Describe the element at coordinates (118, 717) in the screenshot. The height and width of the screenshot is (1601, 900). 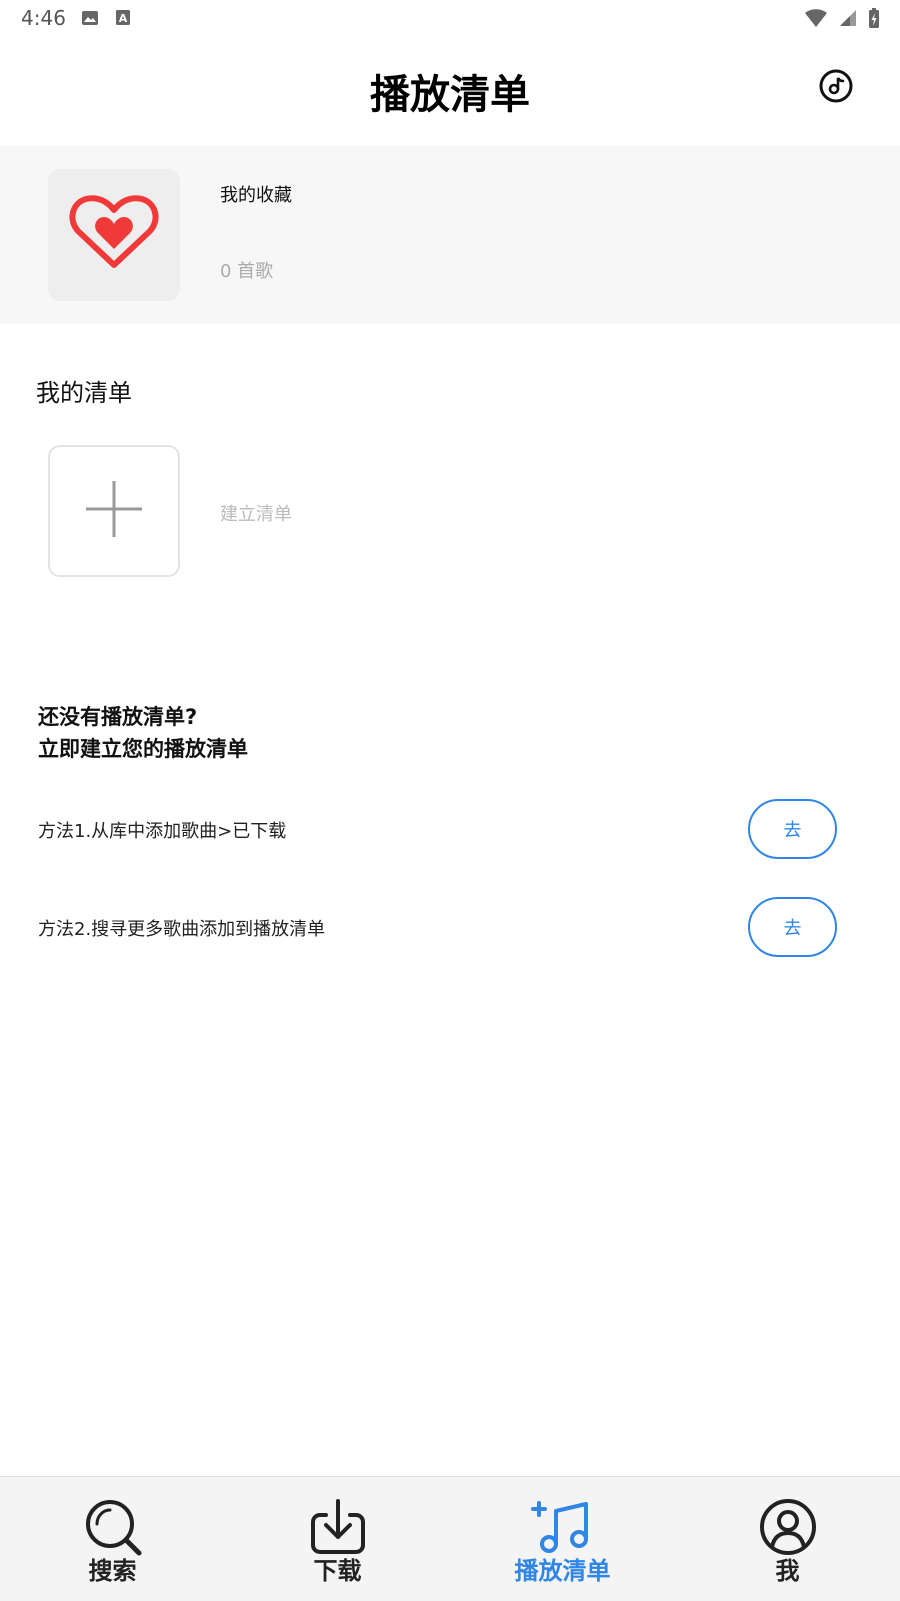
I see `empty-hint-title: 还没有播放清单?` at that location.